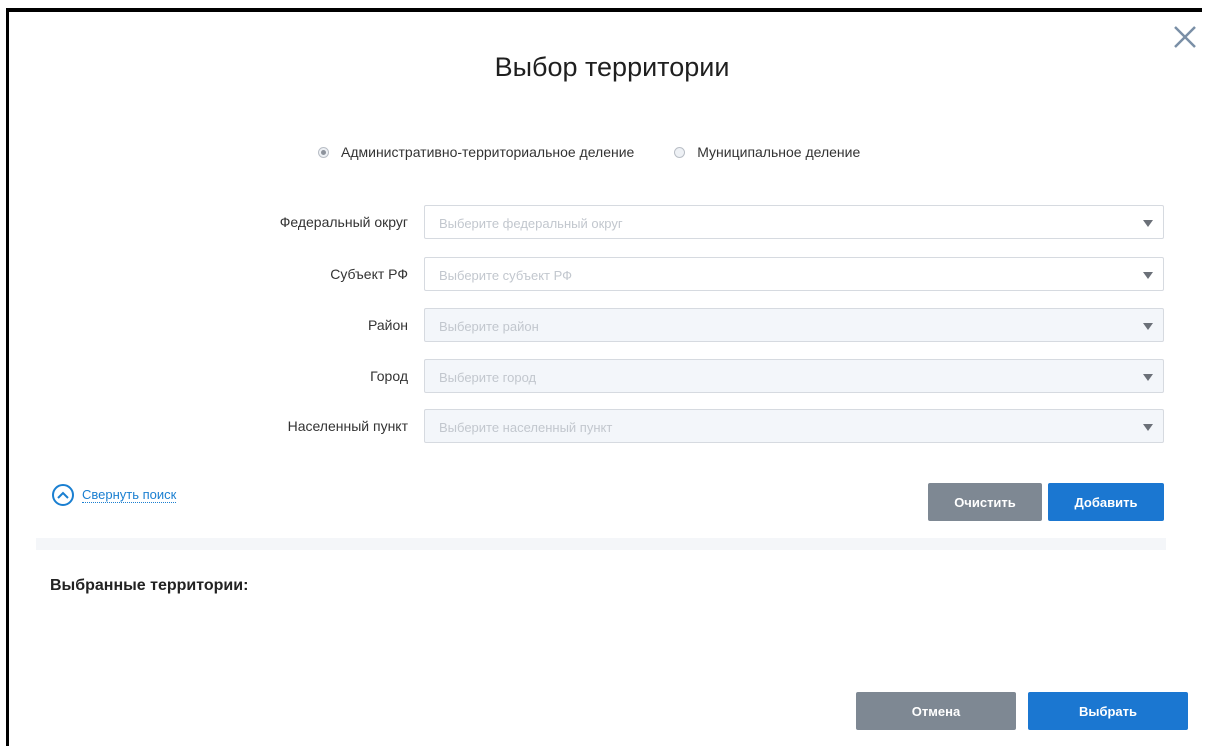  Describe the element at coordinates (794, 376) in the screenshot. I see `city-select: Выберите город` at that location.